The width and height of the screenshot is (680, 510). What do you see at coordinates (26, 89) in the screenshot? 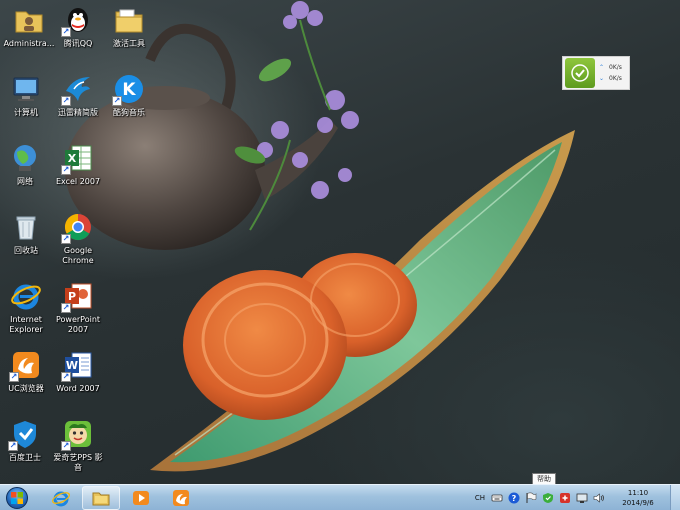
I see `computer-icon` at bounding box center [26, 89].